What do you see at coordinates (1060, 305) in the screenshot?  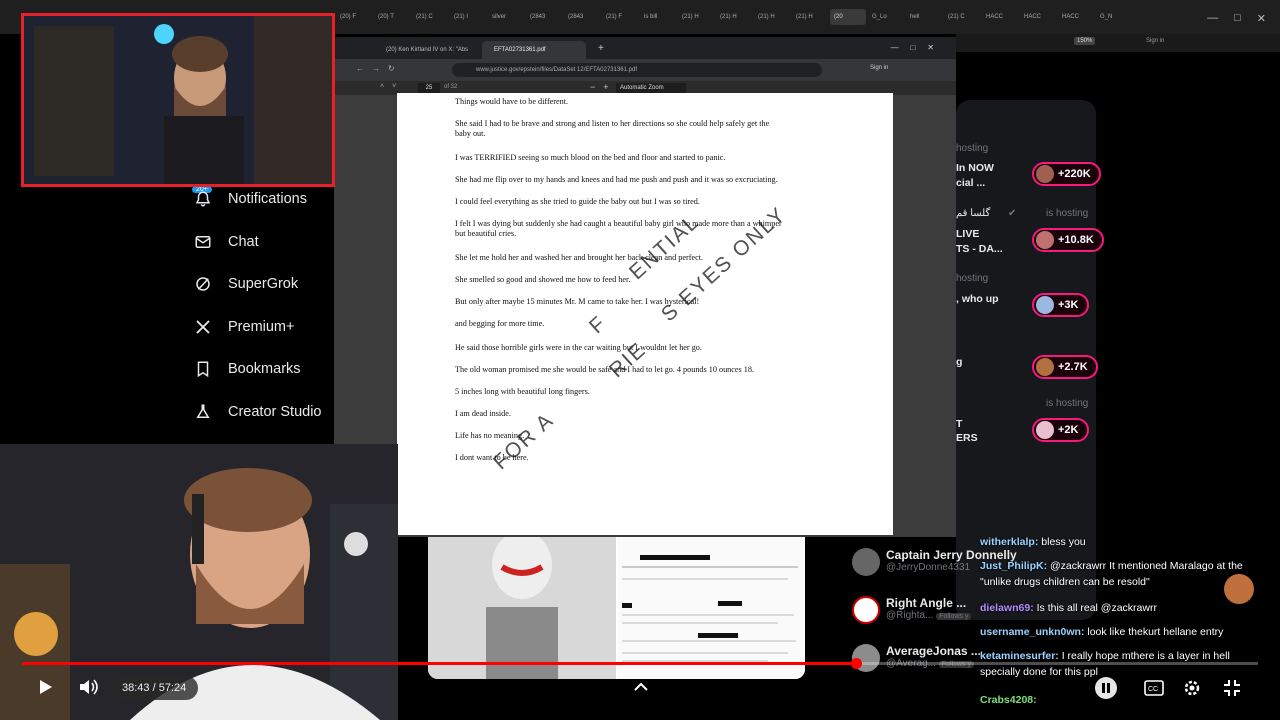 I see `live-count-pill: +3K` at bounding box center [1060, 305].